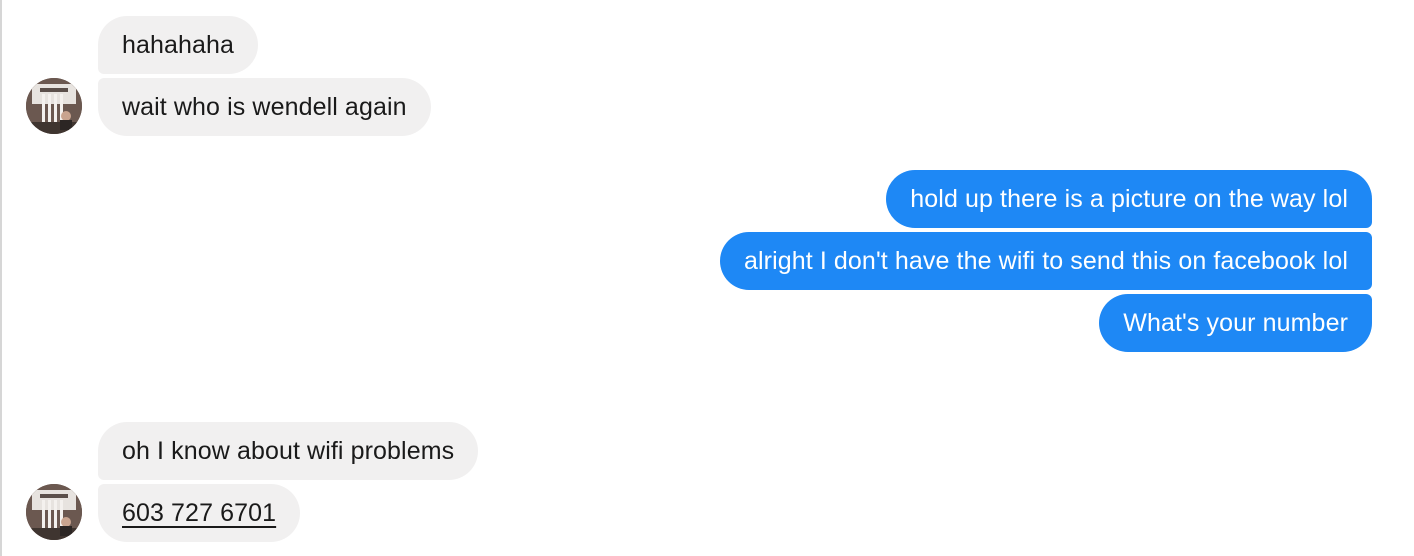  What do you see at coordinates (288, 451) in the screenshot?
I see `incoming-message: oh I know about wifi problems` at bounding box center [288, 451].